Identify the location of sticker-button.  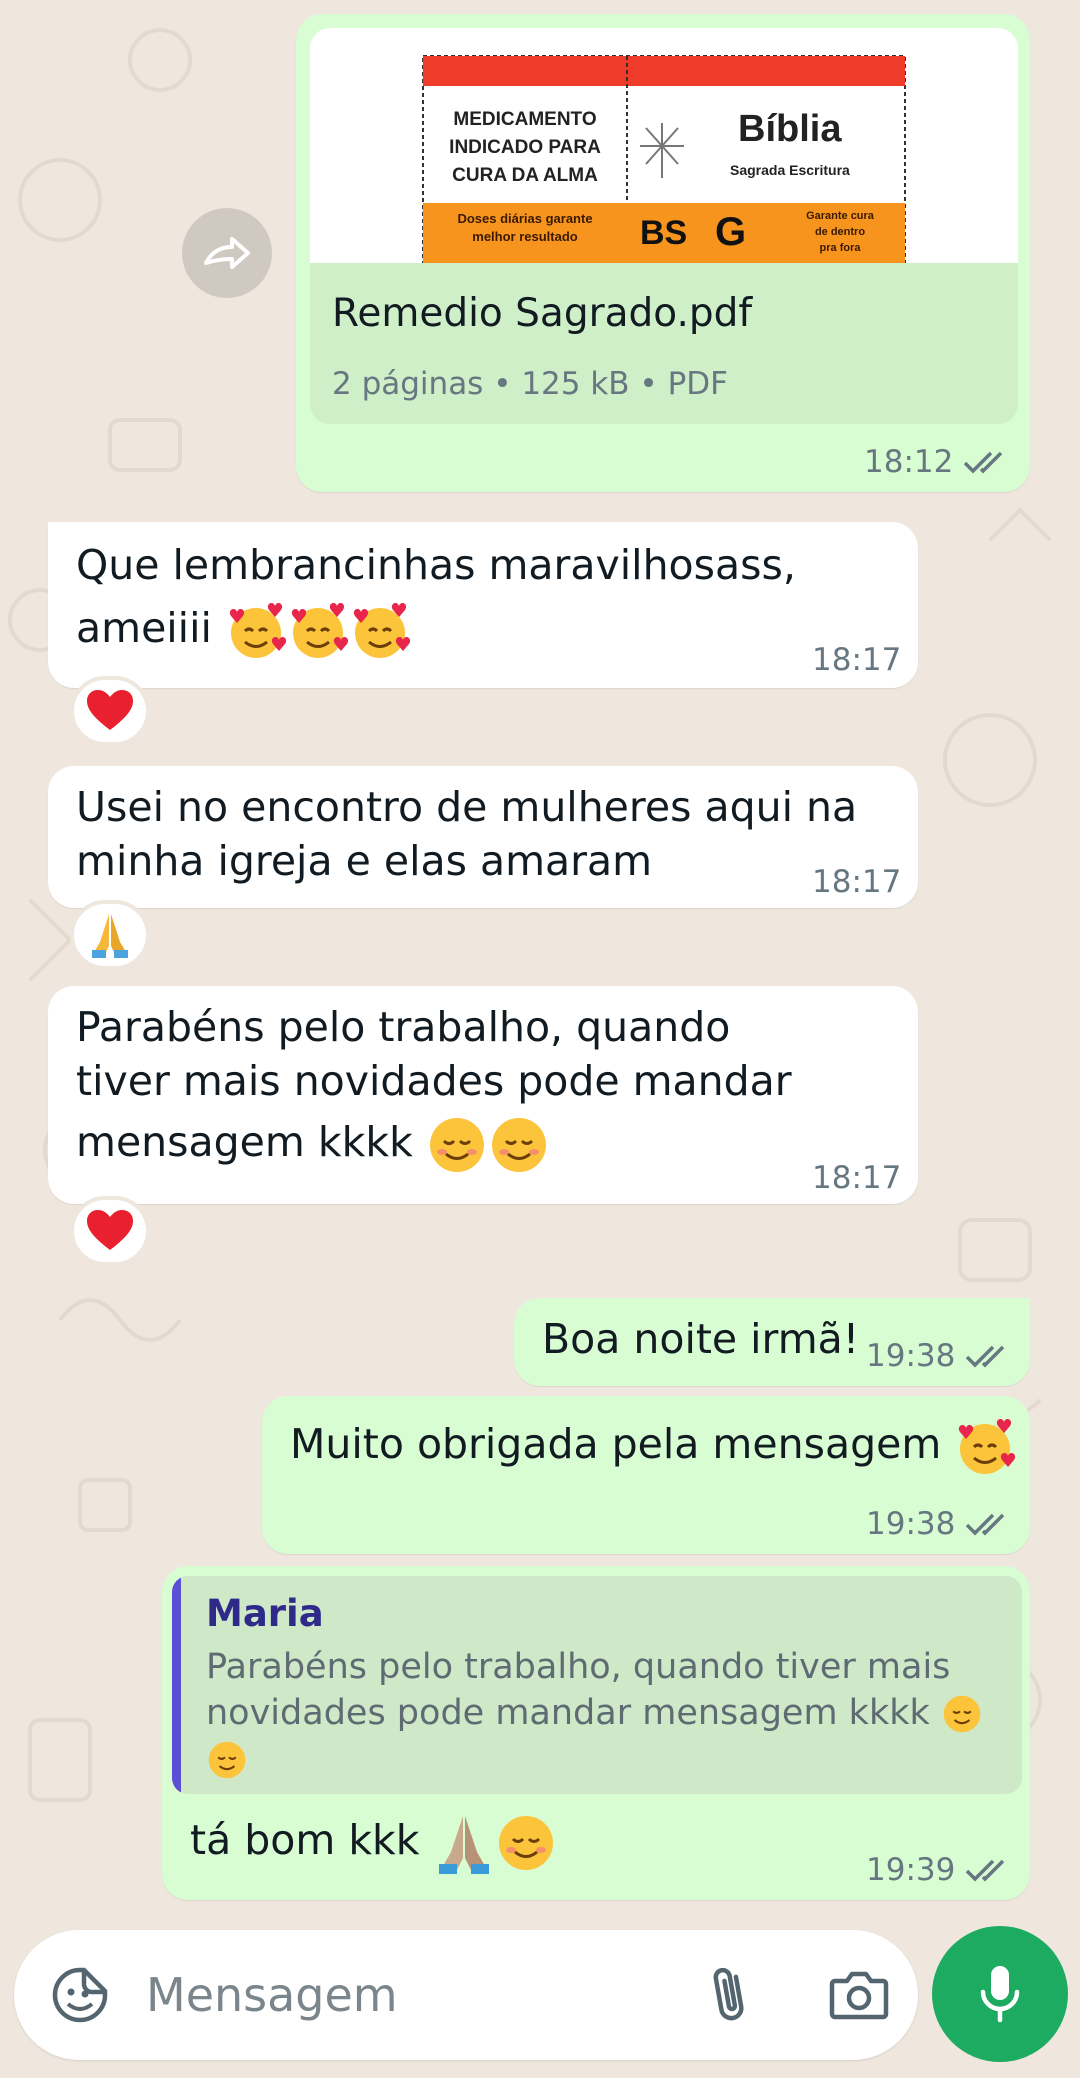
(80, 1995).